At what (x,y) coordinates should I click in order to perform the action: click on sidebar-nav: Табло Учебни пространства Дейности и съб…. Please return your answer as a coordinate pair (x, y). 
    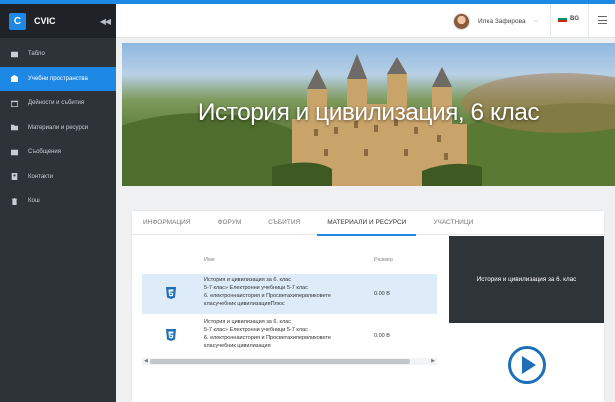
    Looking at the image, I should click on (58, 128).